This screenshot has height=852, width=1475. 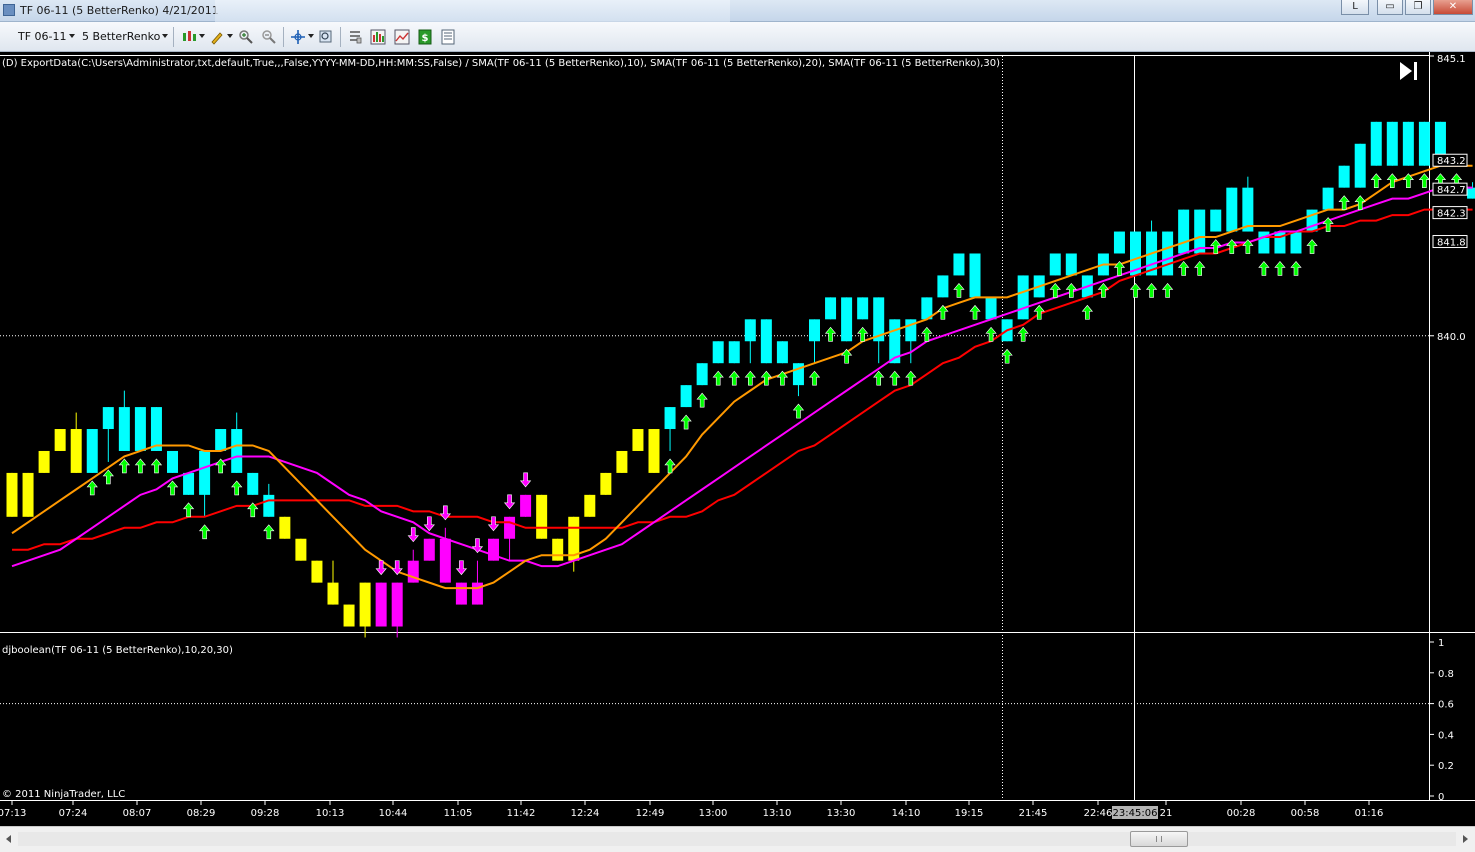 I want to click on time-tick-label: 22:46, so click(x=1098, y=813).